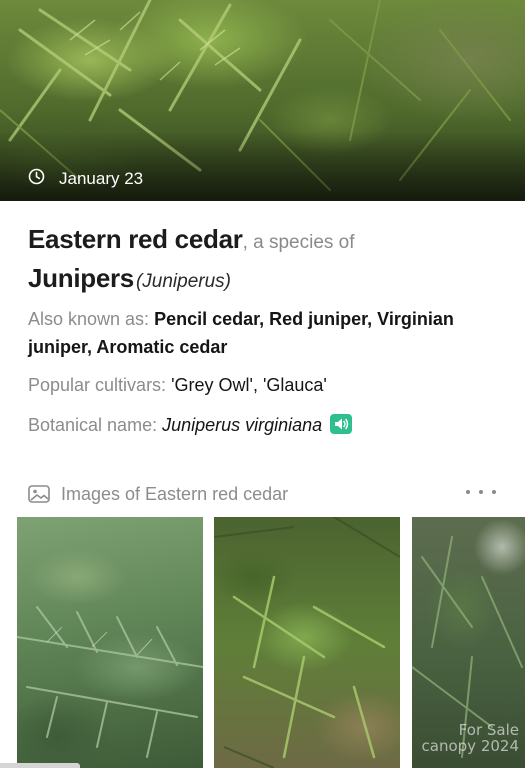 The width and height of the screenshot is (525, 768). What do you see at coordinates (39, 494) in the screenshot?
I see `image-icon` at bounding box center [39, 494].